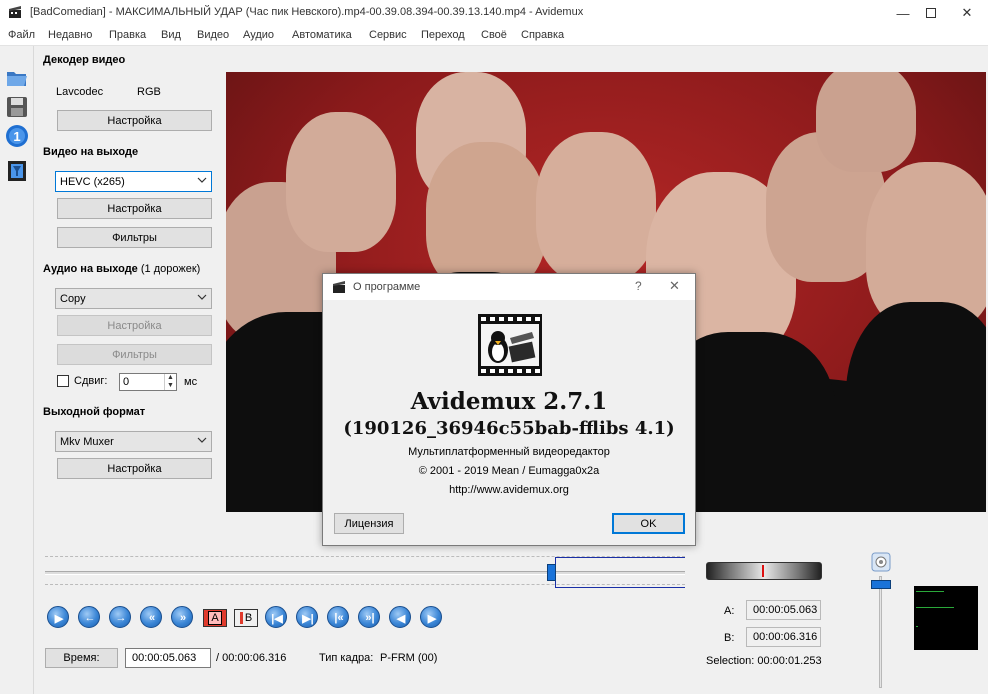 Image resolution: width=988 pixels, height=694 pixels. I want to click on audio-config-button: Настройка, so click(134, 325).